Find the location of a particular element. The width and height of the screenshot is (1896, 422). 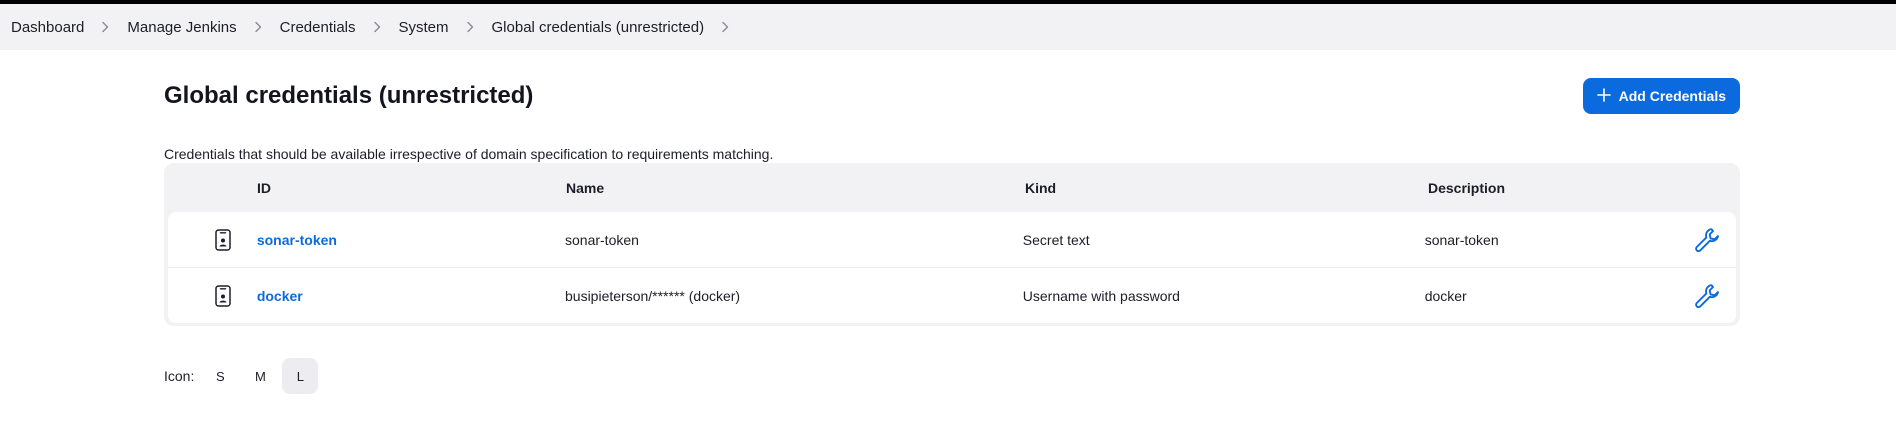

page-title: Global credentials (unrestricted) is located at coordinates (349, 95).